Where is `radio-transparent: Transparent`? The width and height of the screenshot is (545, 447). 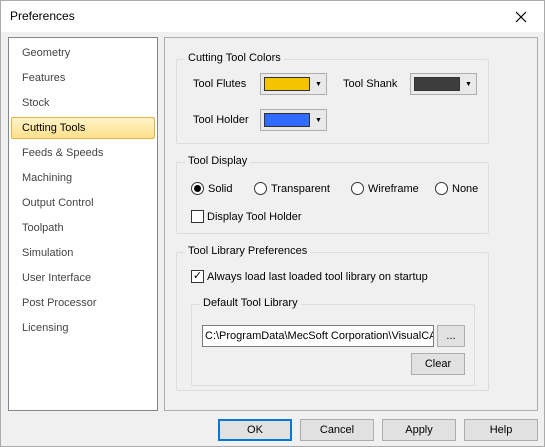 radio-transparent: Transparent is located at coordinates (292, 188).